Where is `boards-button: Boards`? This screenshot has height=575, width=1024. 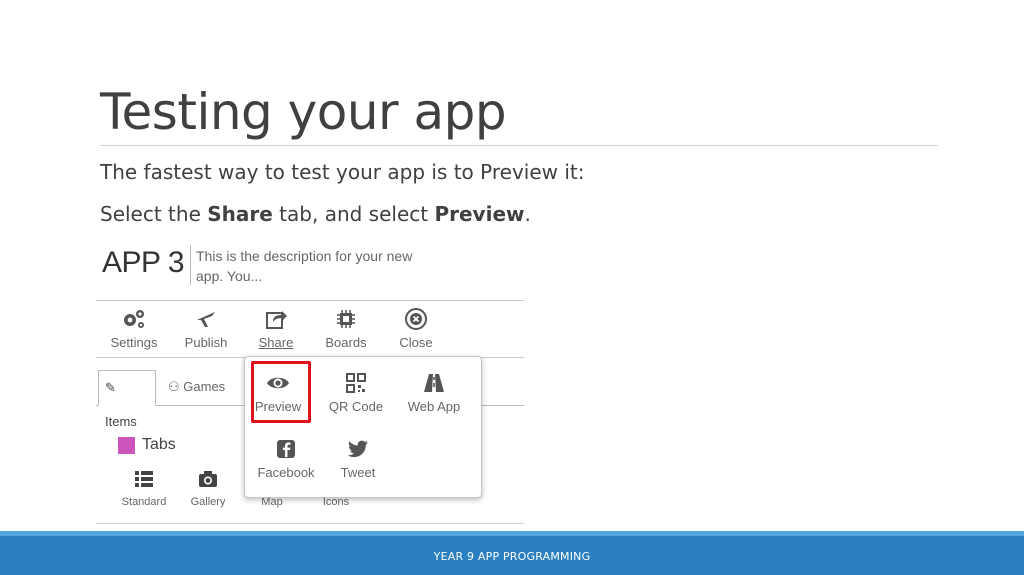
boards-button: Boards is located at coordinates (346, 328).